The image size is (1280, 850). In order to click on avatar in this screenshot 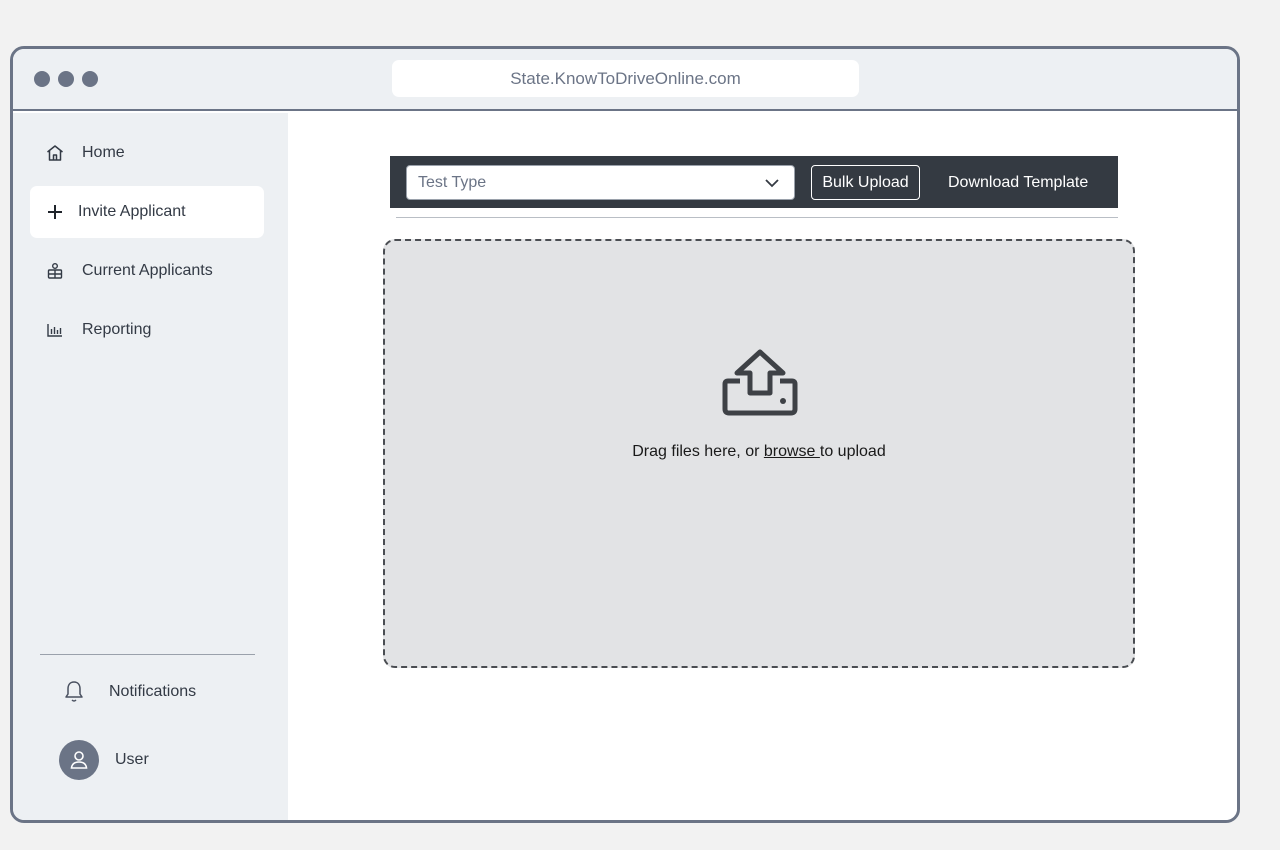, I will do `click(79, 760)`.